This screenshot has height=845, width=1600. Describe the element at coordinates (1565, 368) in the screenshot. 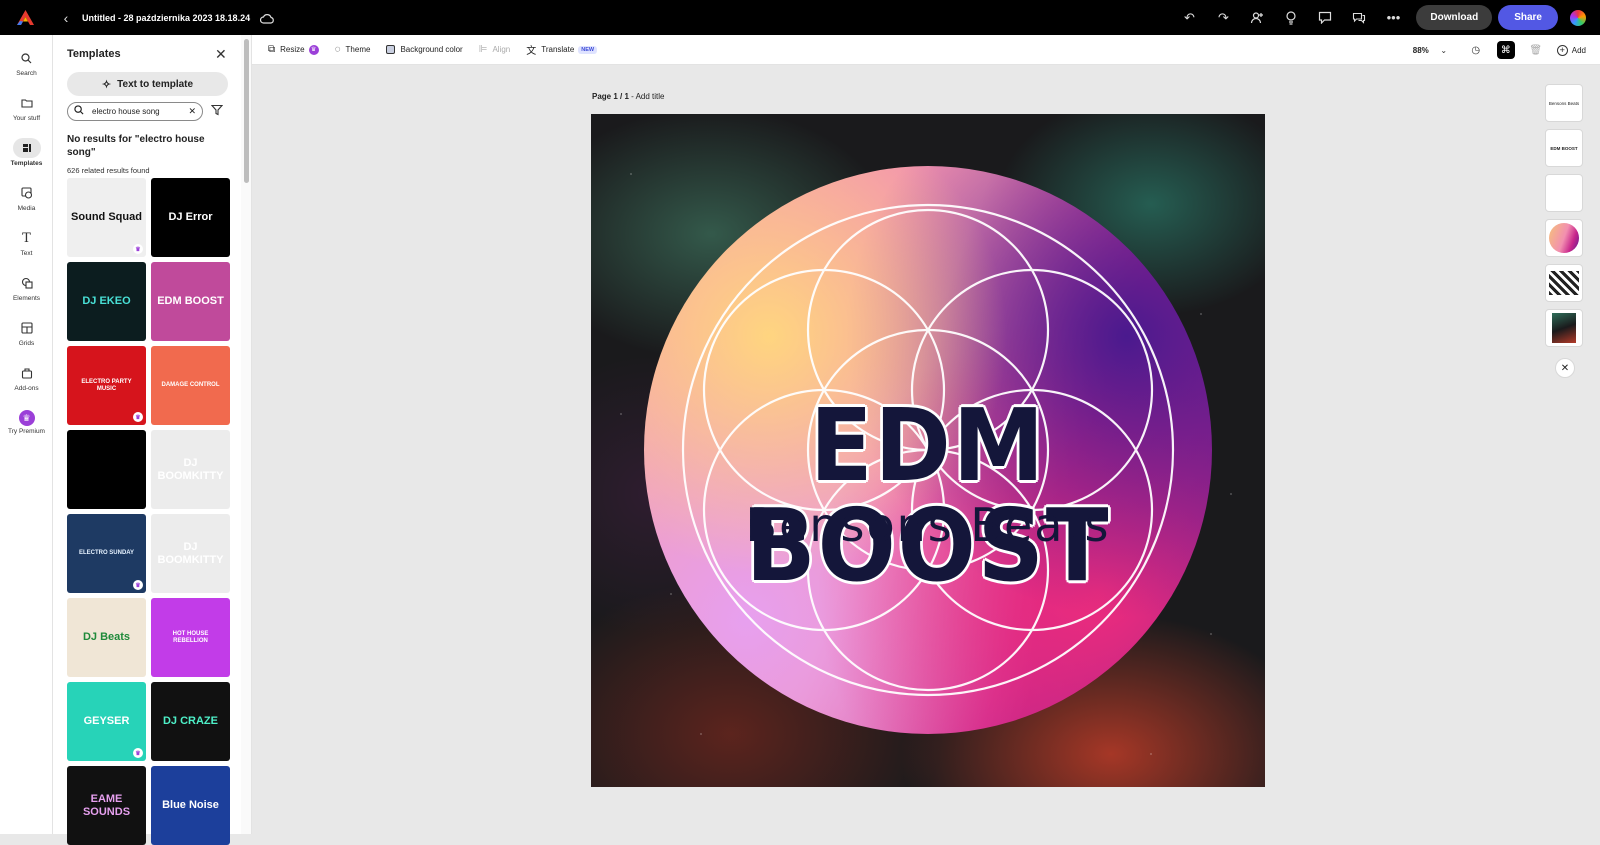

I see `close-layers-icon: ✕` at that location.